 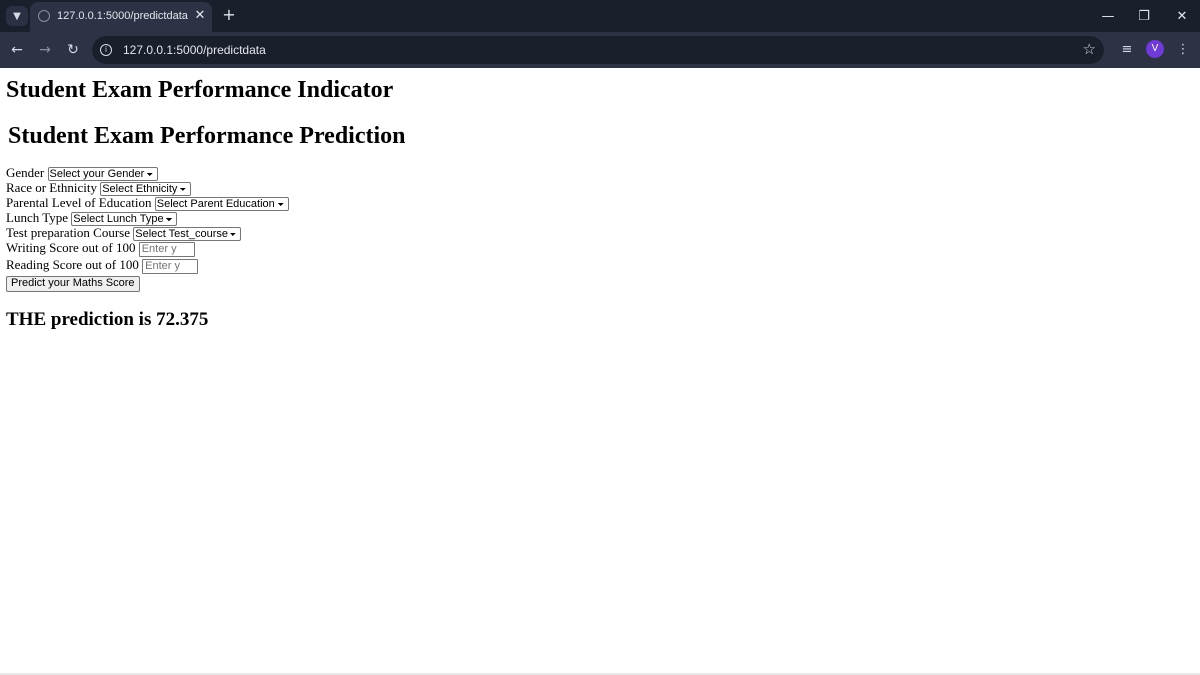 I want to click on tab-close-icon: ✕, so click(x=200, y=16).